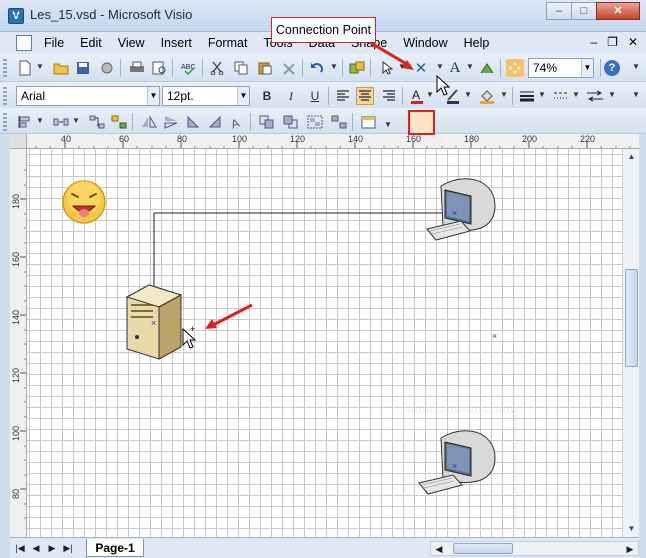 The height and width of the screenshot is (558, 646). Describe the element at coordinates (119, 122) in the screenshot. I see `layout-shapes-icon` at that location.